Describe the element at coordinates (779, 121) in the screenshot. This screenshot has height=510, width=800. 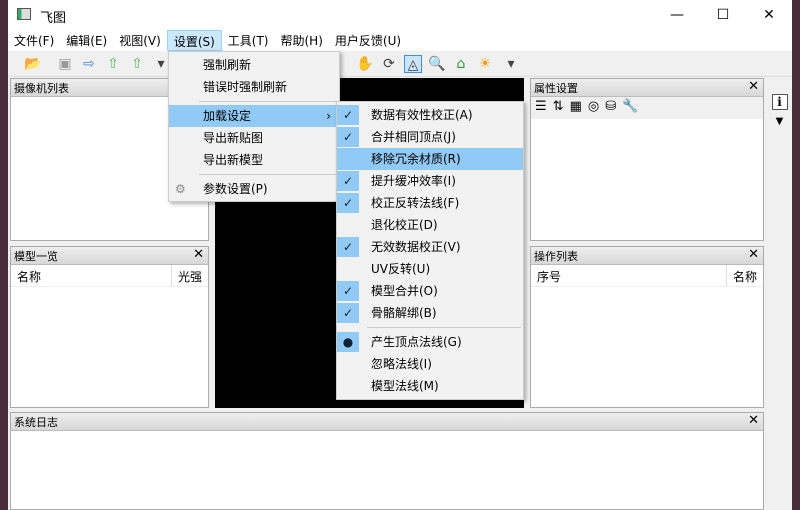
I see `dock-menu-icon: ▼` at that location.